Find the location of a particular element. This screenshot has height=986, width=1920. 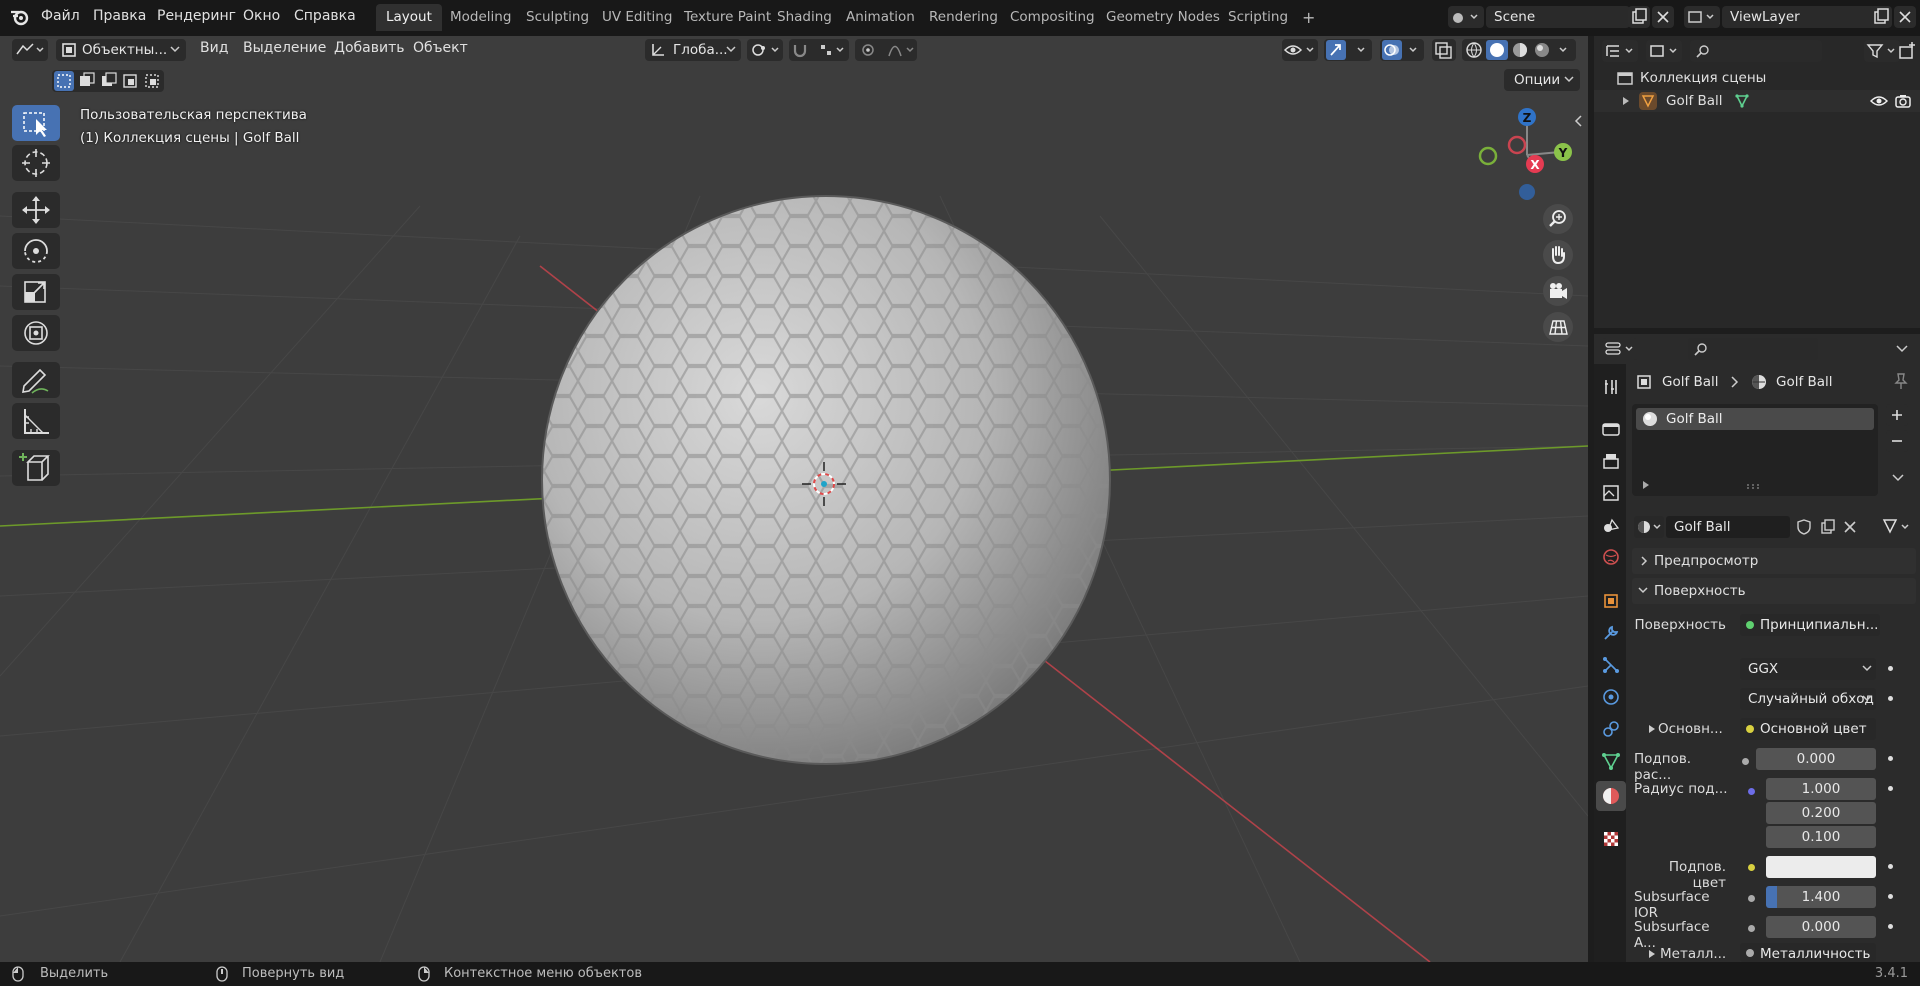

unlink-material-icon is located at coordinates (1850, 527).